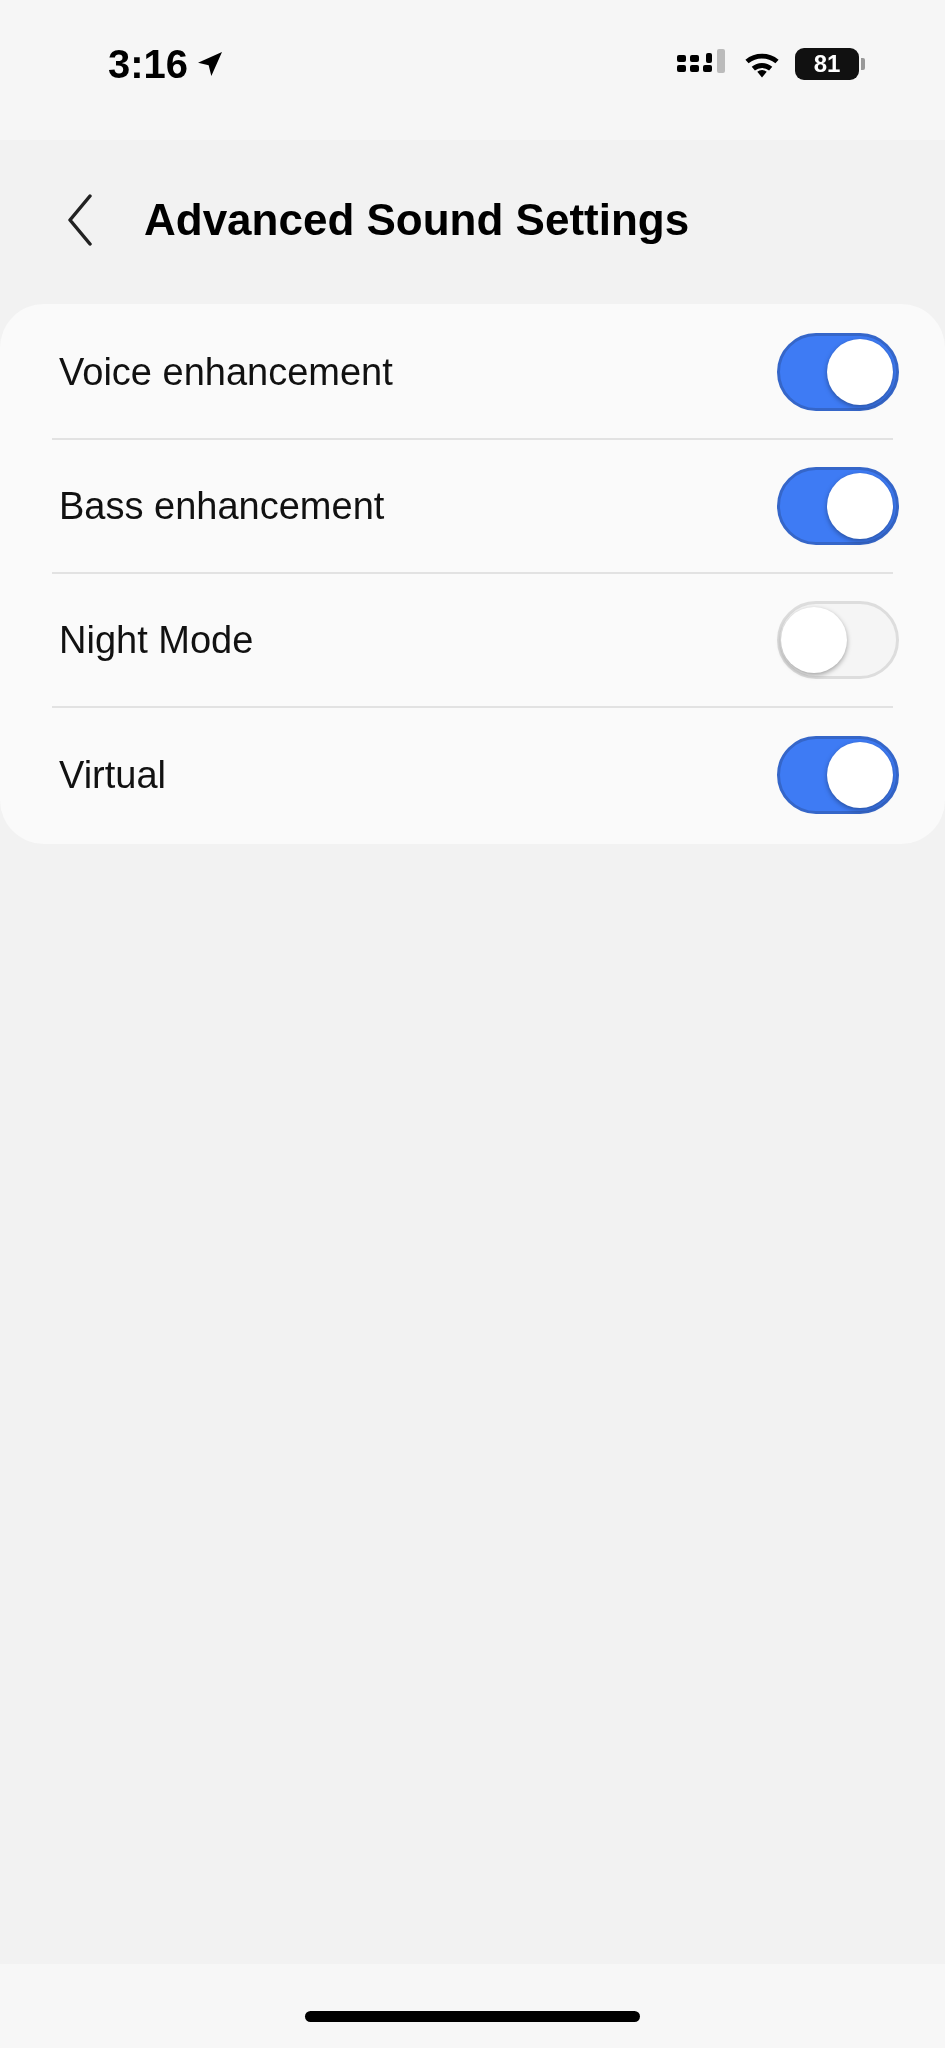 Image resolution: width=945 pixels, height=2048 pixels. Describe the element at coordinates (417, 220) in the screenshot. I see `page-title: Advanced Sound Settings` at that location.